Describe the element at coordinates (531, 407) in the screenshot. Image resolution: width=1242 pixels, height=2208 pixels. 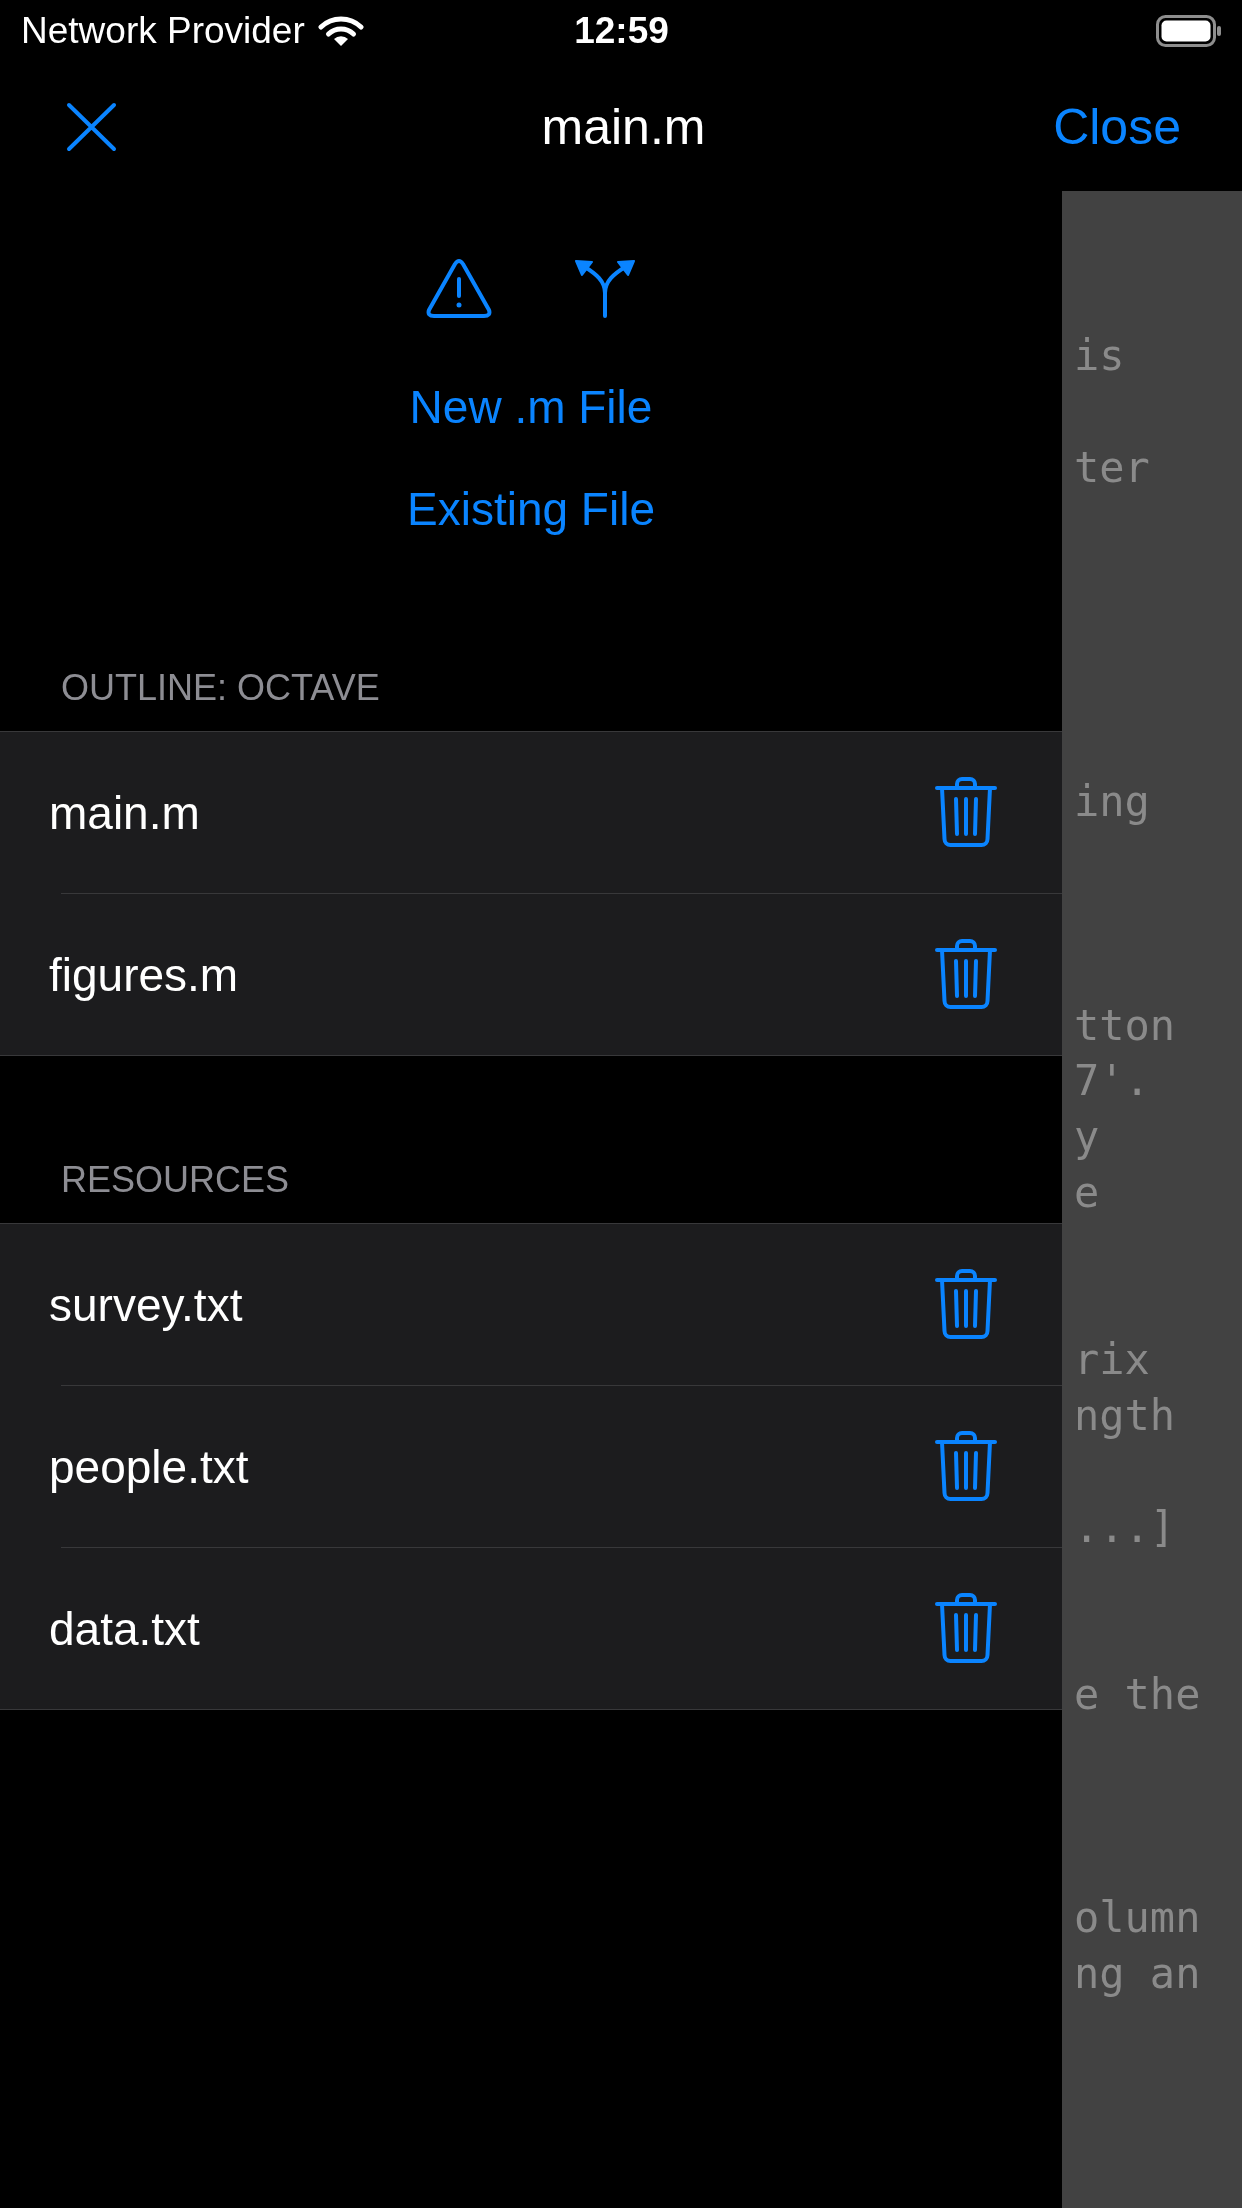
I see `action-button: New .m File` at that location.